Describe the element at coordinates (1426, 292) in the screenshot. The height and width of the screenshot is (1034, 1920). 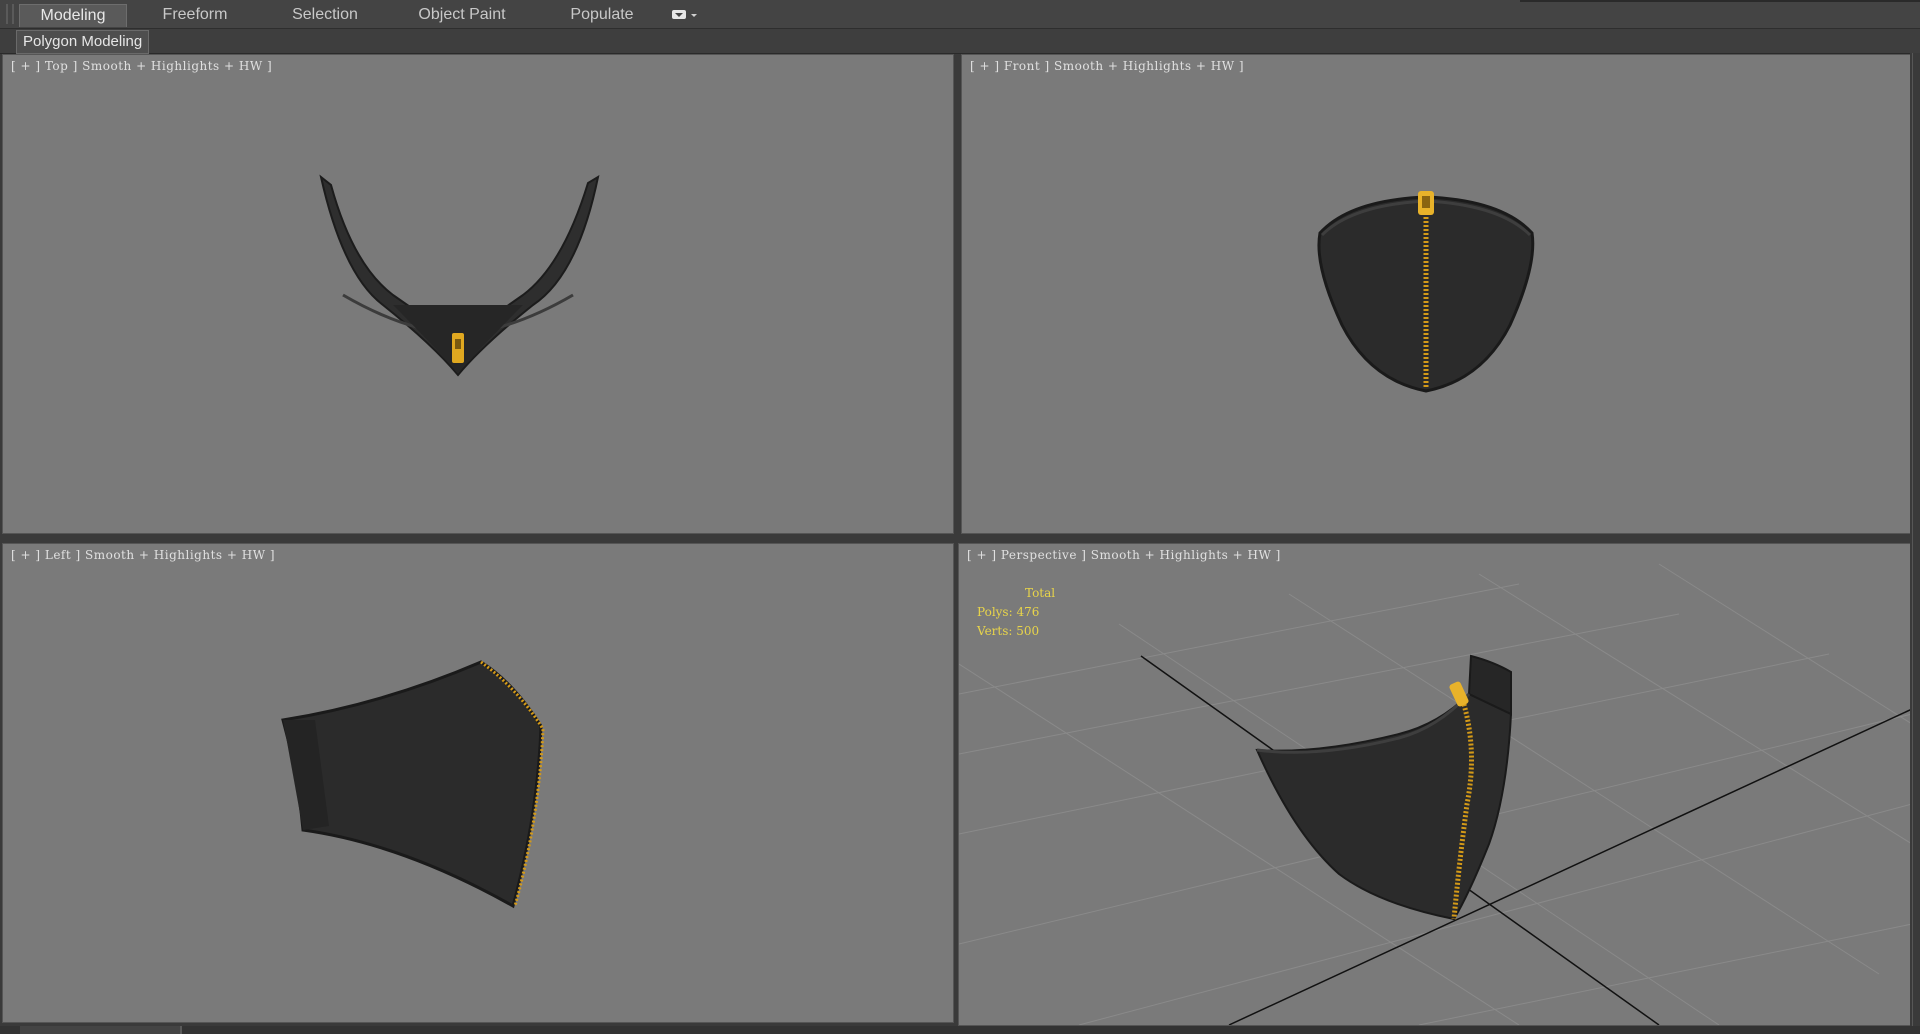
I see `front-view-mask-model` at that location.